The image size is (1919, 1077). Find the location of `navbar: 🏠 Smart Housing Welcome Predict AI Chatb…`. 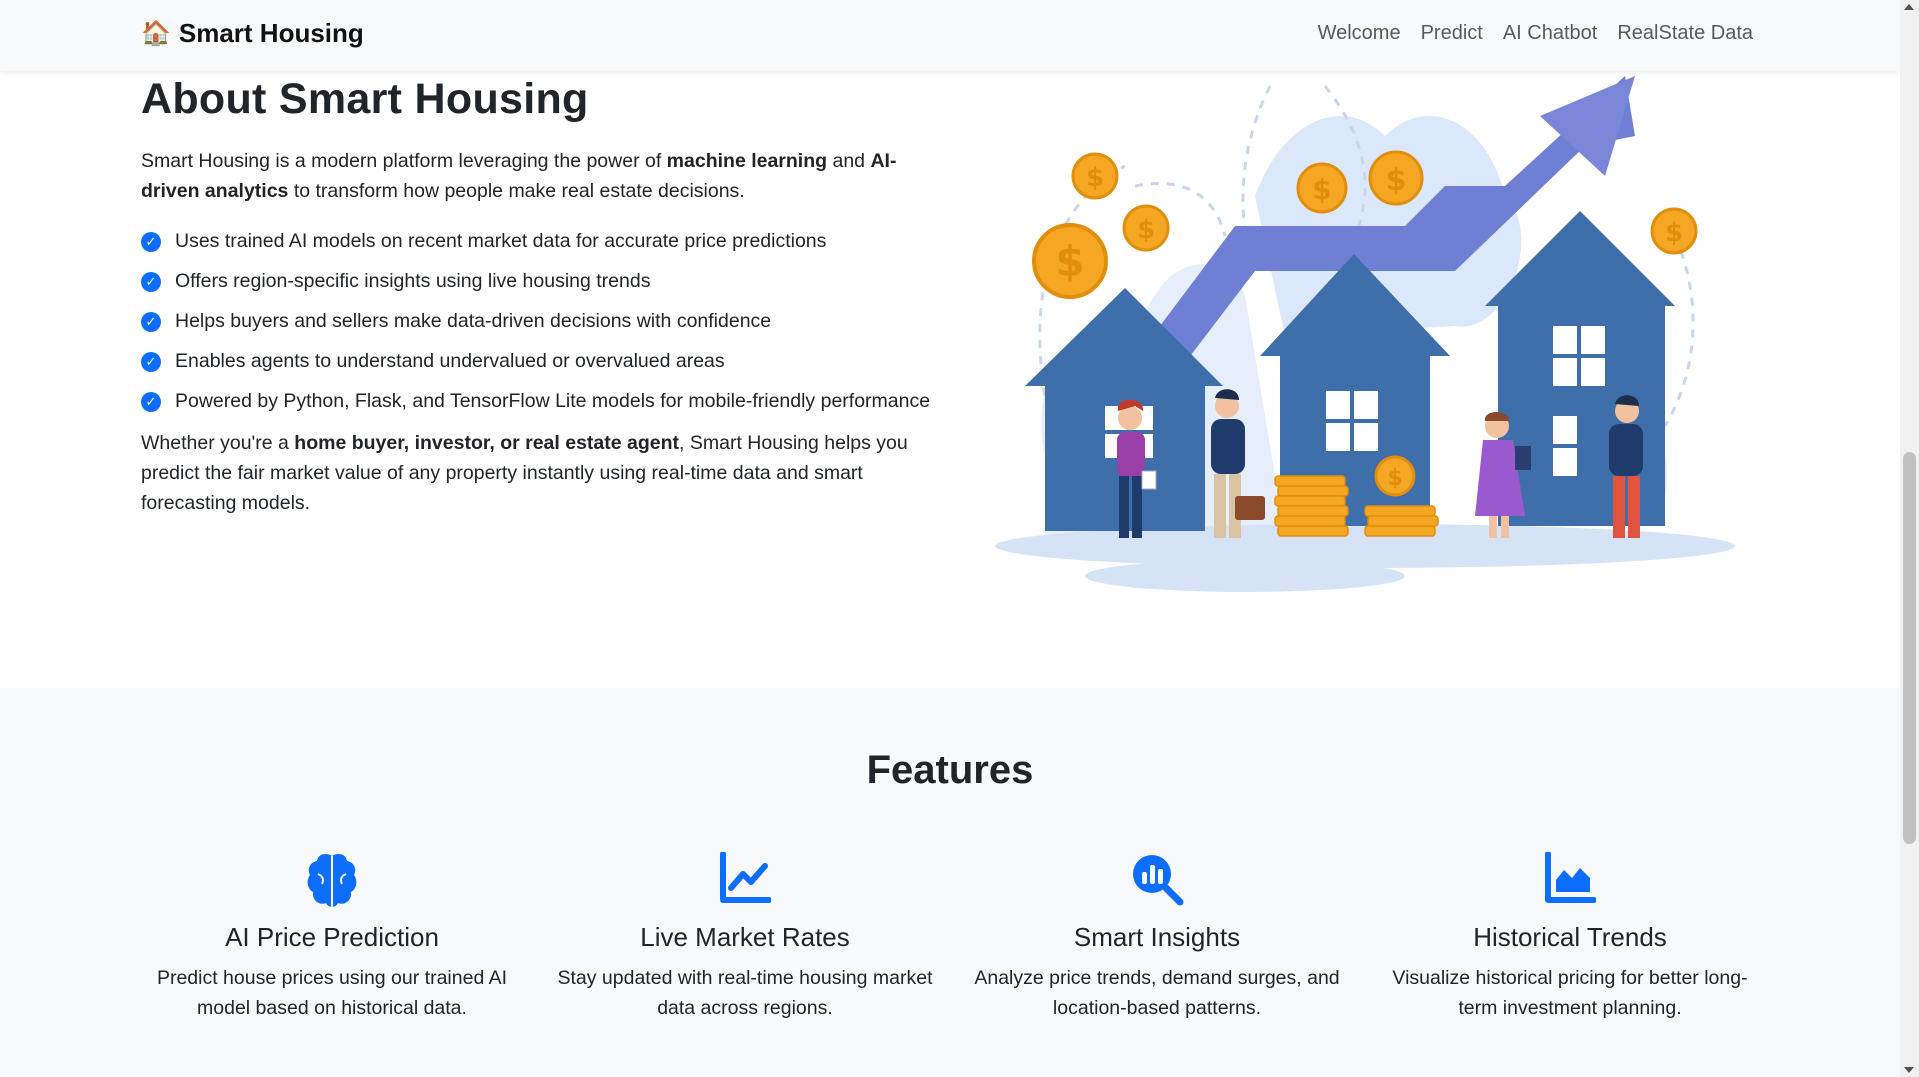

navbar: 🏠 Smart Housing Welcome Predict AI Chatb… is located at coordinates (950, 35).